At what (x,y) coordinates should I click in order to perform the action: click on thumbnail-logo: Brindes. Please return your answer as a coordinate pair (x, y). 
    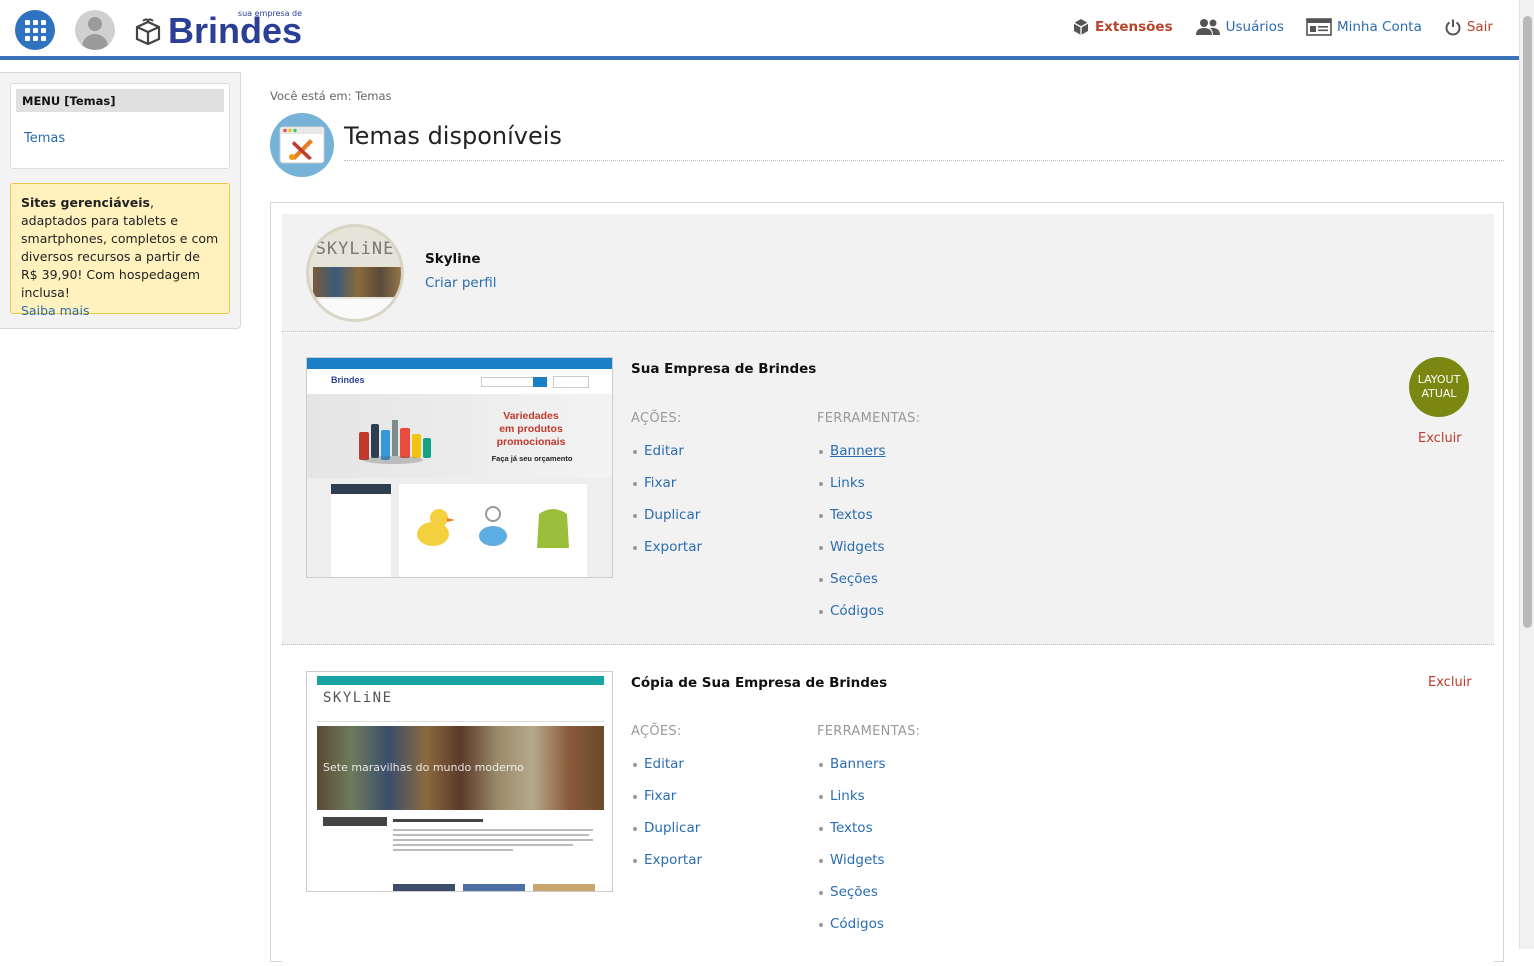
    Looking at the image, I should click on (348, 380).